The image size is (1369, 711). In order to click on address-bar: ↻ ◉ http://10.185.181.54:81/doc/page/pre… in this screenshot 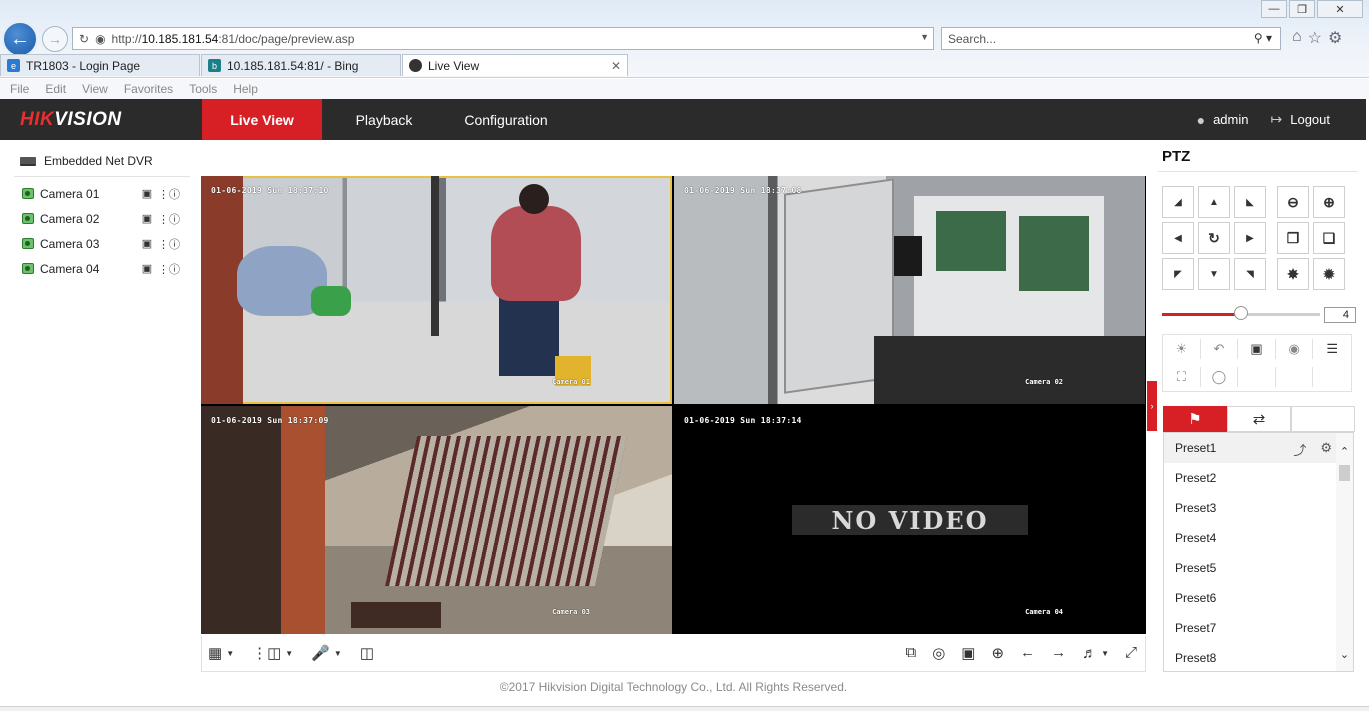, I will do `click(503, 38)`.